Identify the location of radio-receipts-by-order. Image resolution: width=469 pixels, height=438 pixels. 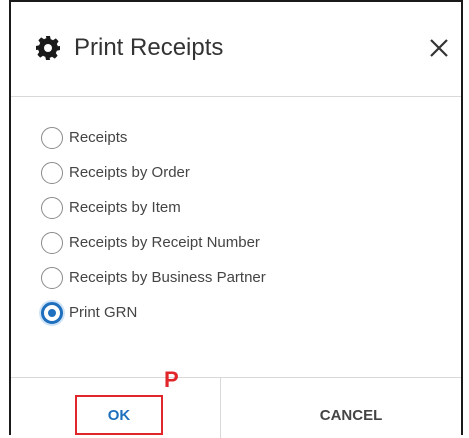
(52, 172).